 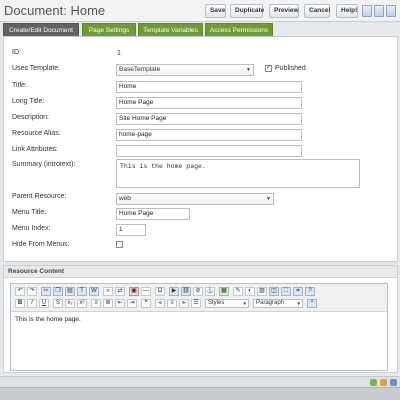 What do you see at coordinates (32, 303) in the screenshot?
I see `italic-icon: I` at bounding box center [32, 303].